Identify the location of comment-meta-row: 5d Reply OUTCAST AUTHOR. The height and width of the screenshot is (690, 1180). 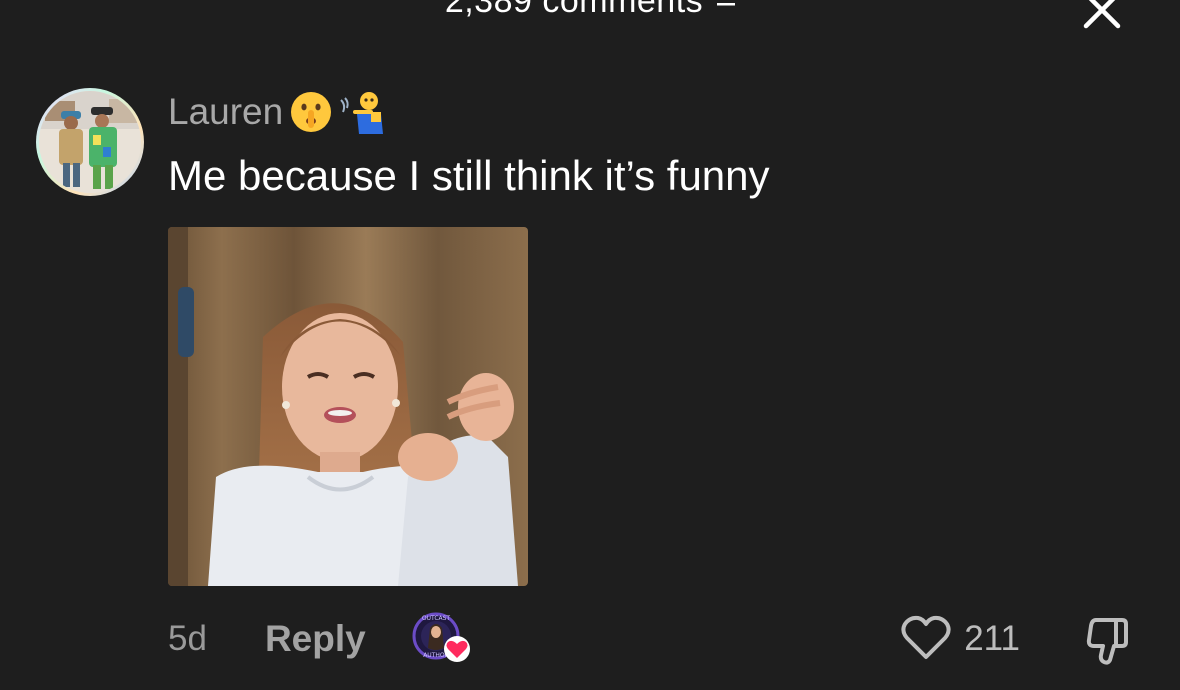
(320, 639).